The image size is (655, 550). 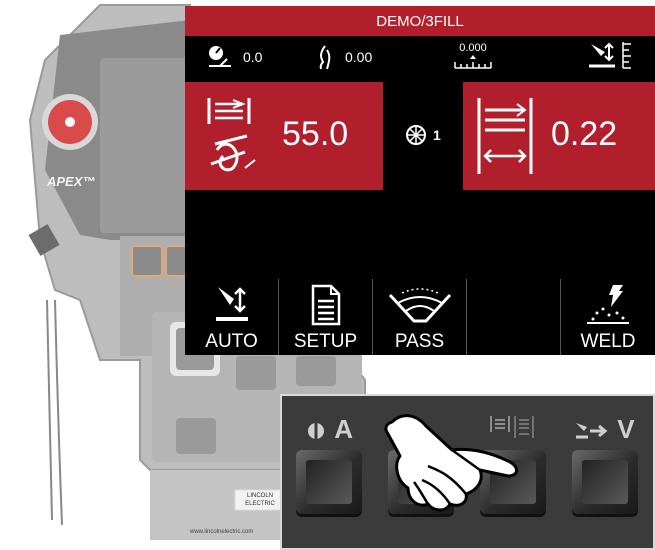 I want to click on pass-label: PASS, so click(x=419, y=341).